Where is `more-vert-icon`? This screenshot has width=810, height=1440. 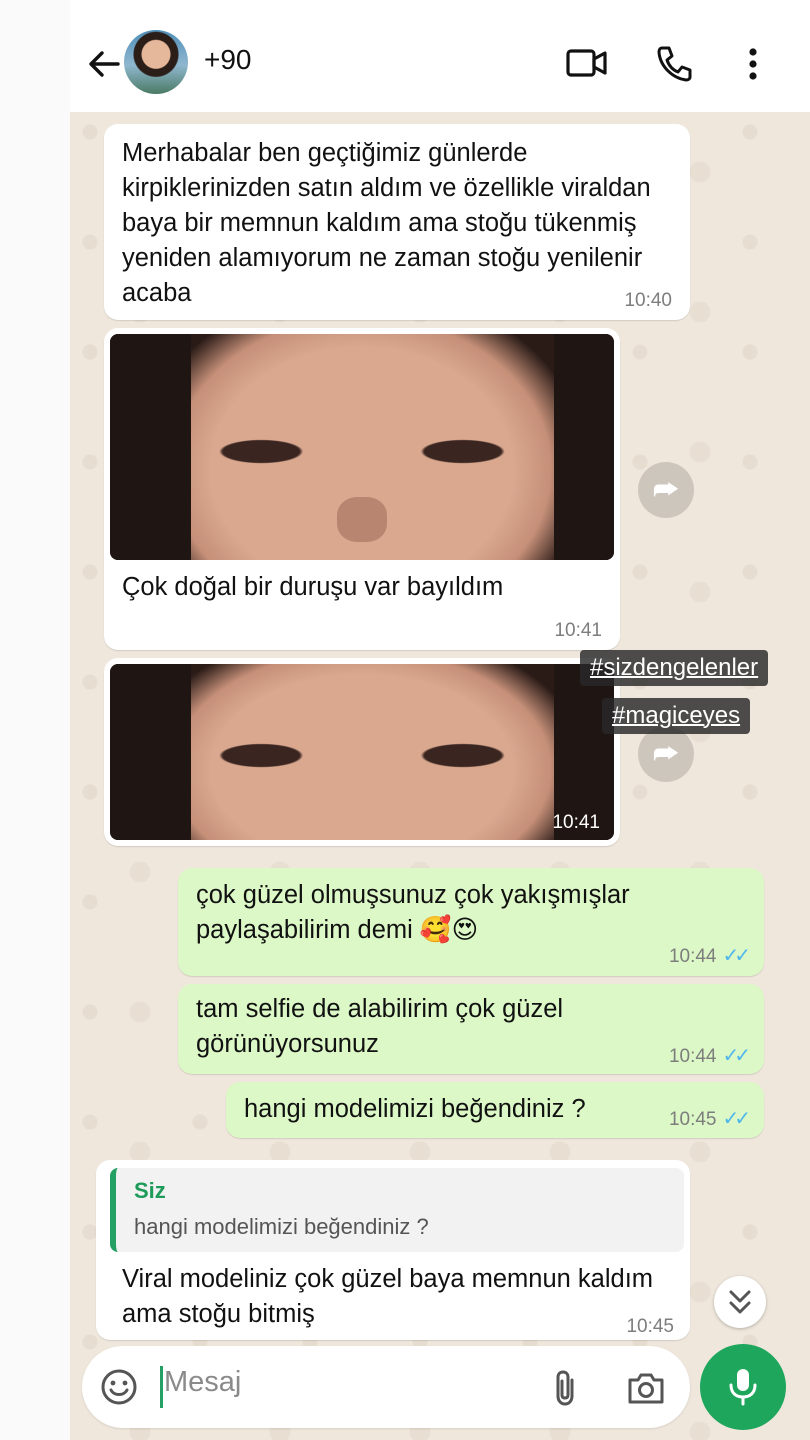 more-vert-icon is located at coordinates (753, 64).